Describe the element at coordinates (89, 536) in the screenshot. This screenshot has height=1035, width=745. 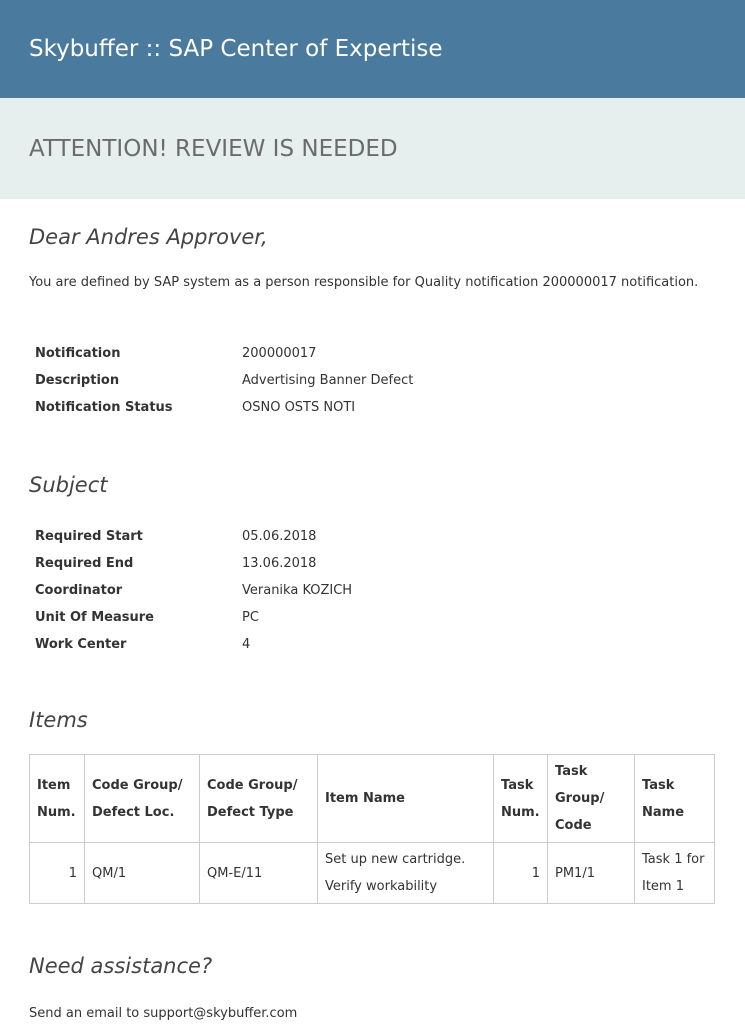
I see `field-label: Required Start` at that location.